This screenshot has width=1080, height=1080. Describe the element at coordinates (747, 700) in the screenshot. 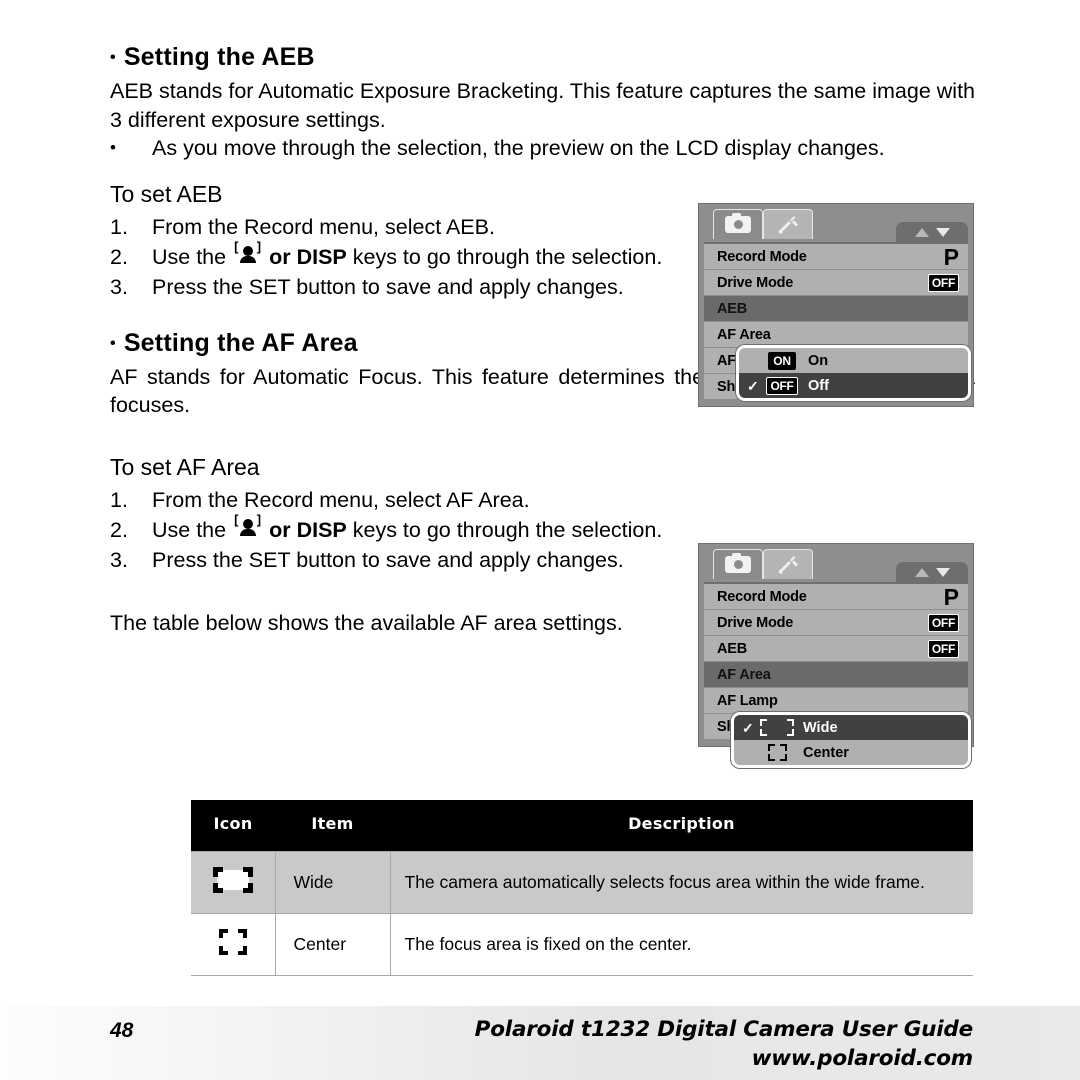

I see `menu-row-label: AF Lamp` at that location.